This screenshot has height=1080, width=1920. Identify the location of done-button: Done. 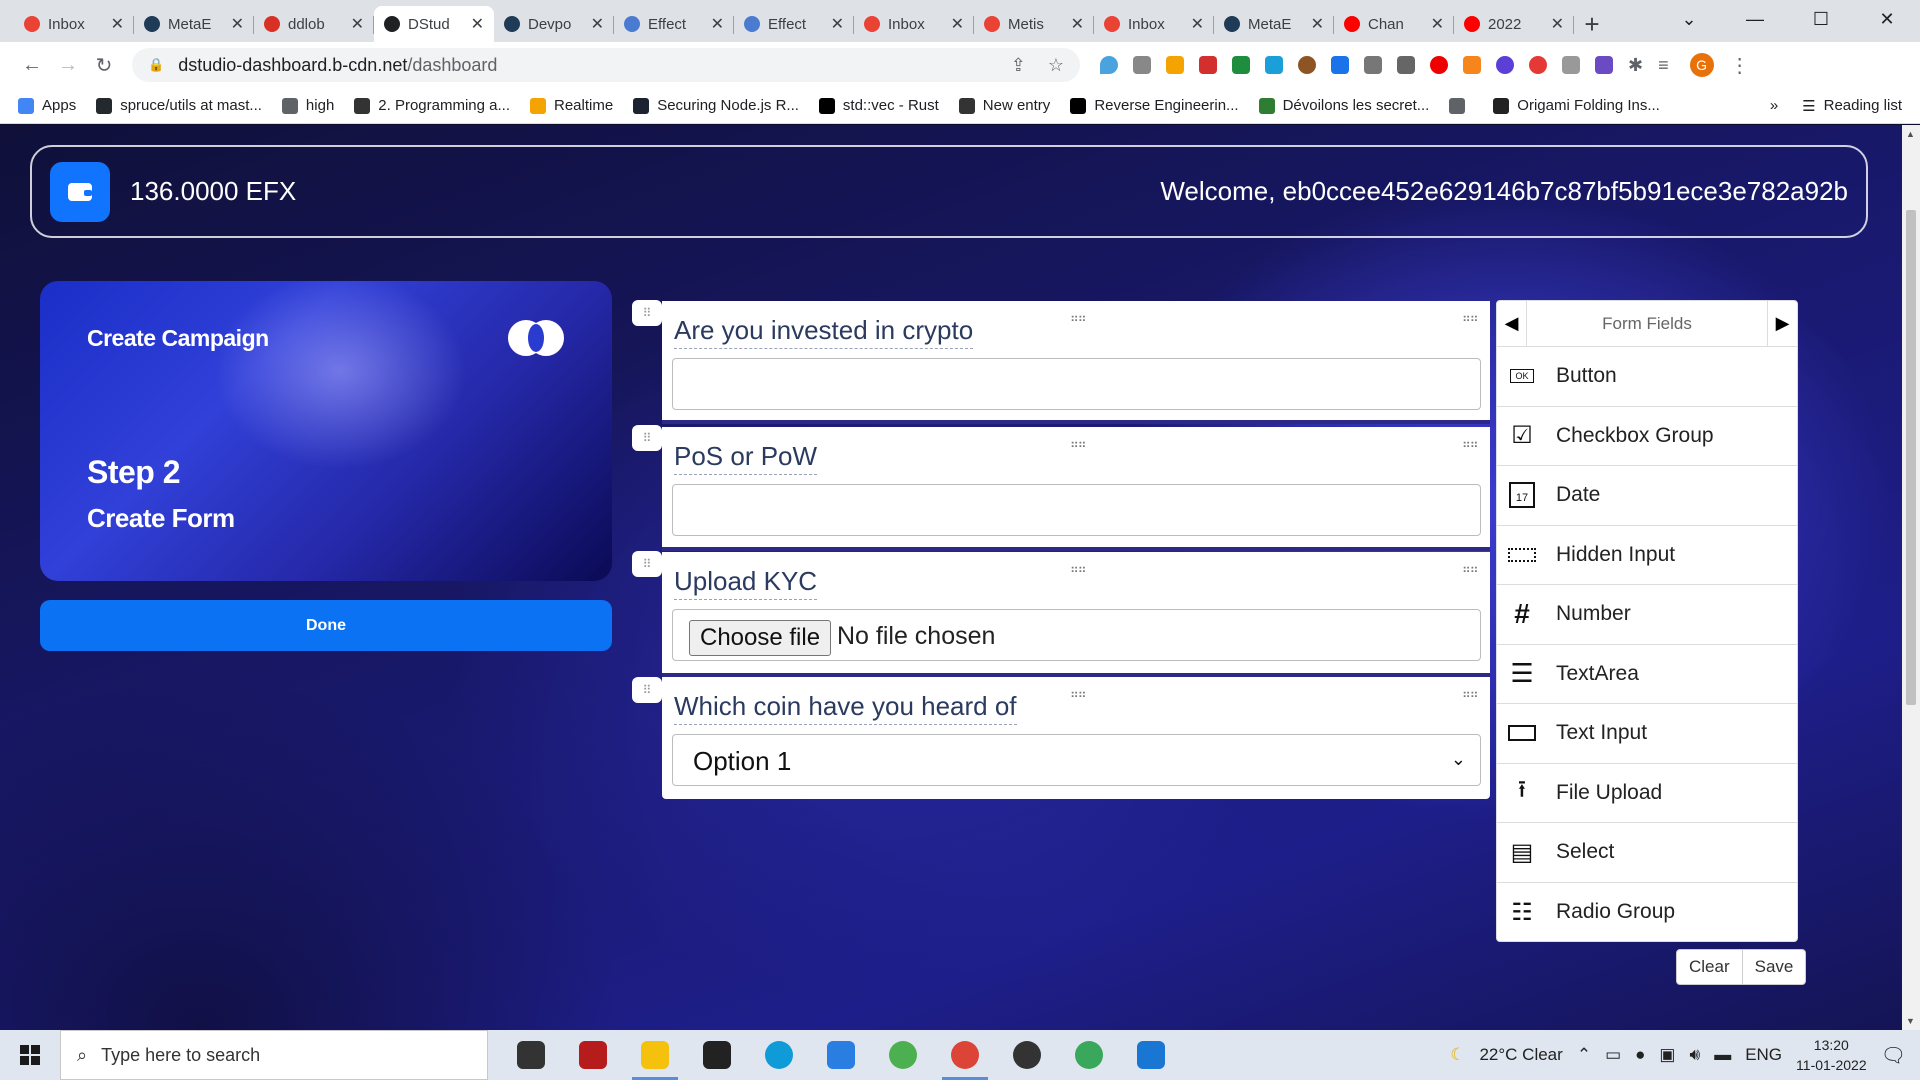
(326, 625).